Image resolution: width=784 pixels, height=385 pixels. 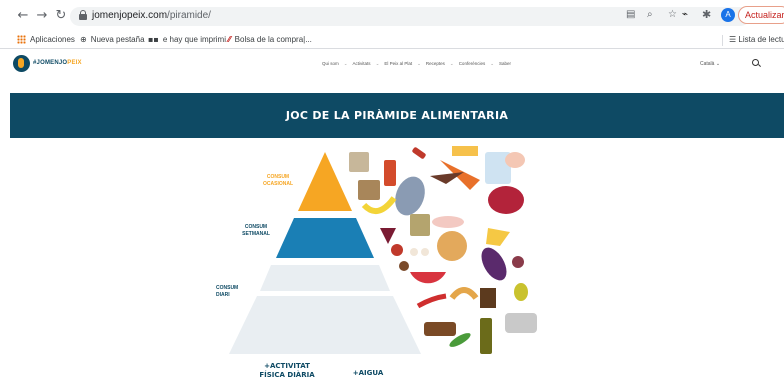 What do you see at coordinates (390, 173) in the screenshot?
I see `food-item-can` at bounding box center [390, 173].